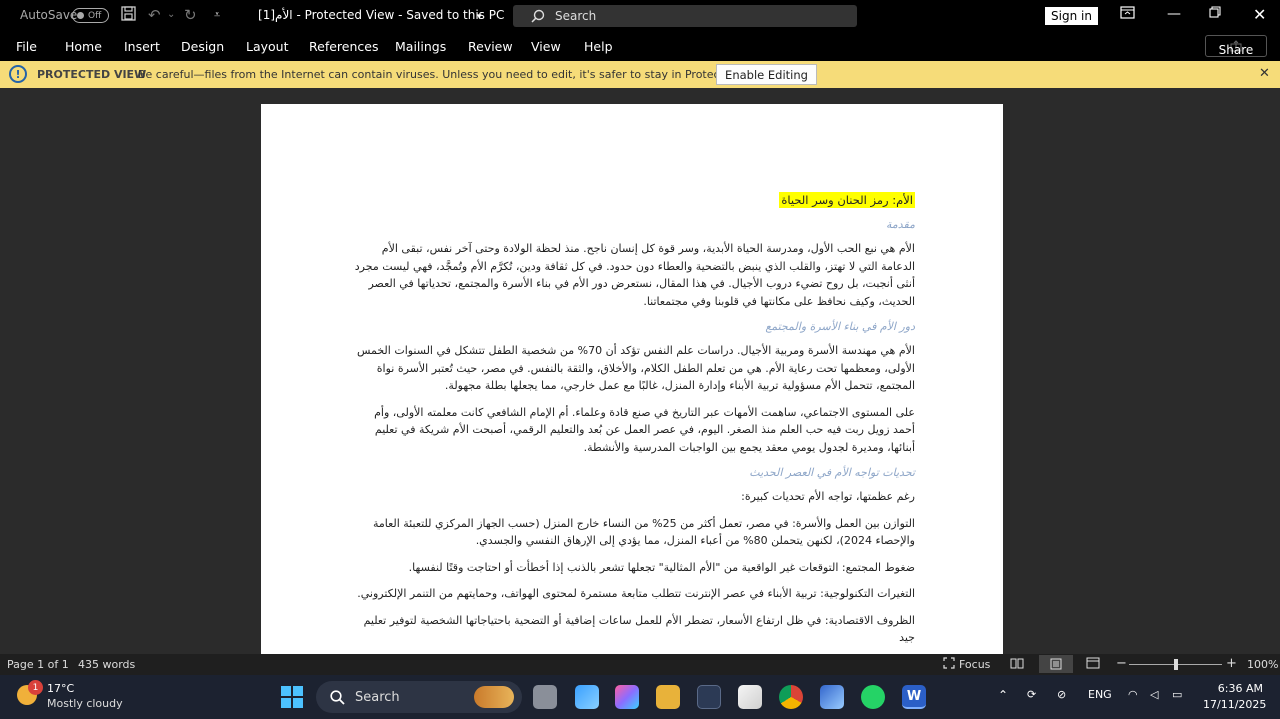 The width and height of the screenshot is (1280, 719). I want to click on autosave-toggle: Off, so click(90, 15).